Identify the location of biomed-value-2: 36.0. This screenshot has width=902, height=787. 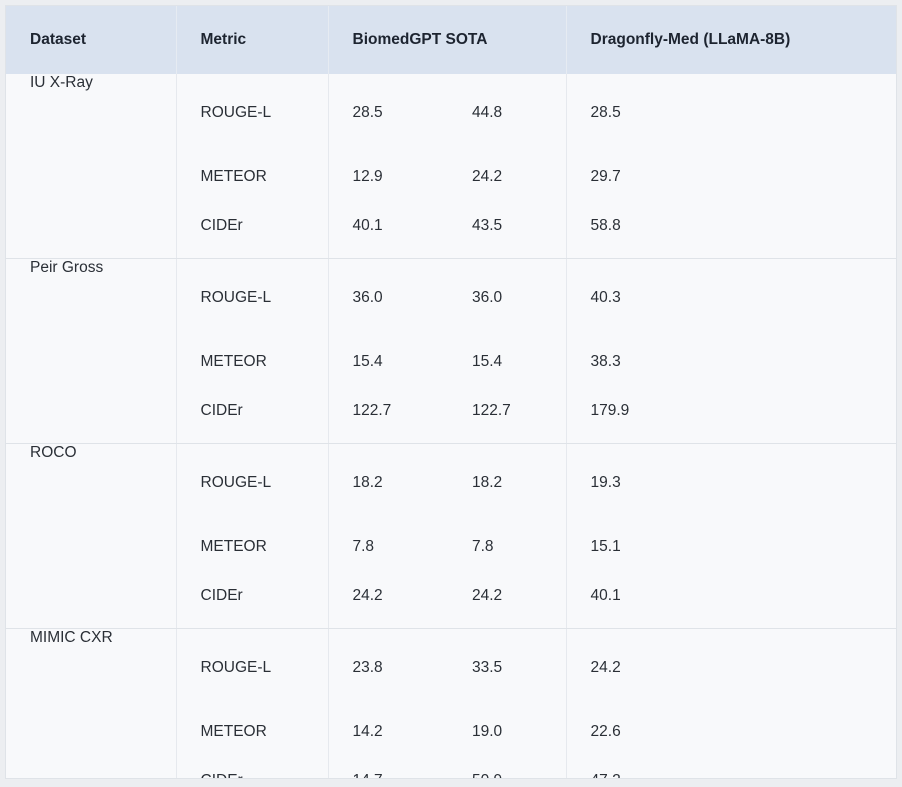
(507, 297).